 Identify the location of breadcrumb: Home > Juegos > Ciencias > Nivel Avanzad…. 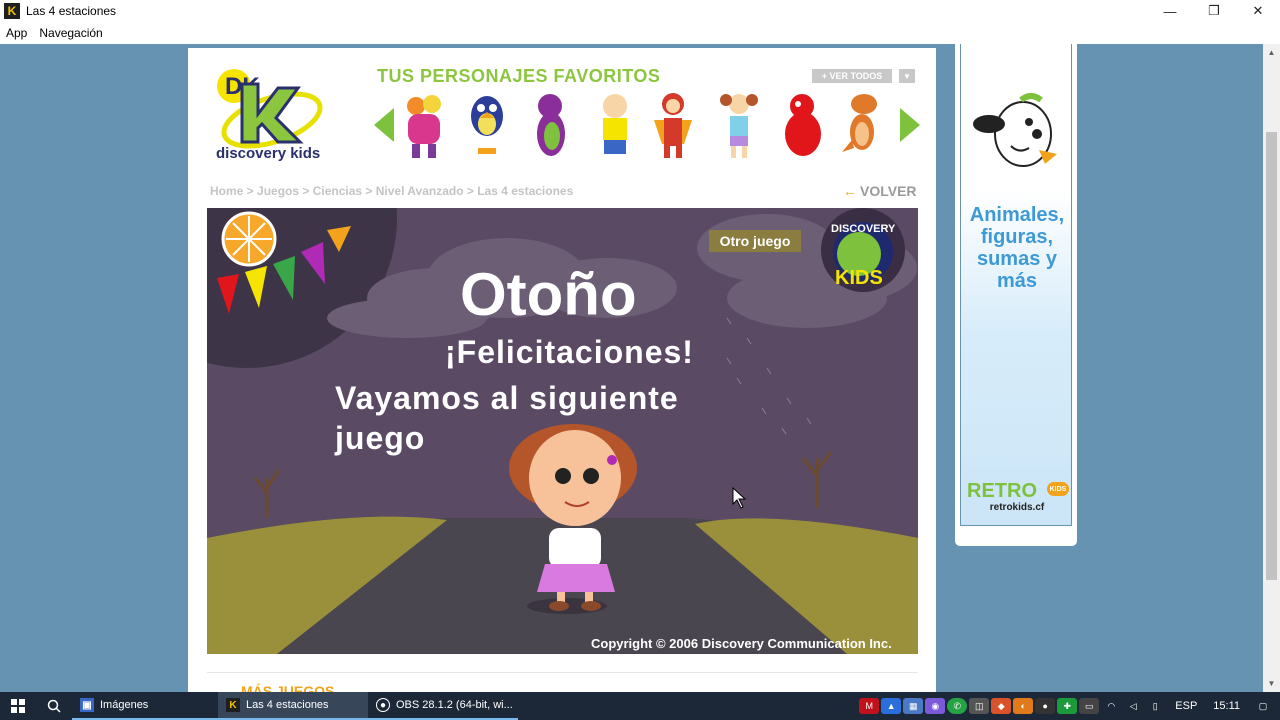
(391, 191).